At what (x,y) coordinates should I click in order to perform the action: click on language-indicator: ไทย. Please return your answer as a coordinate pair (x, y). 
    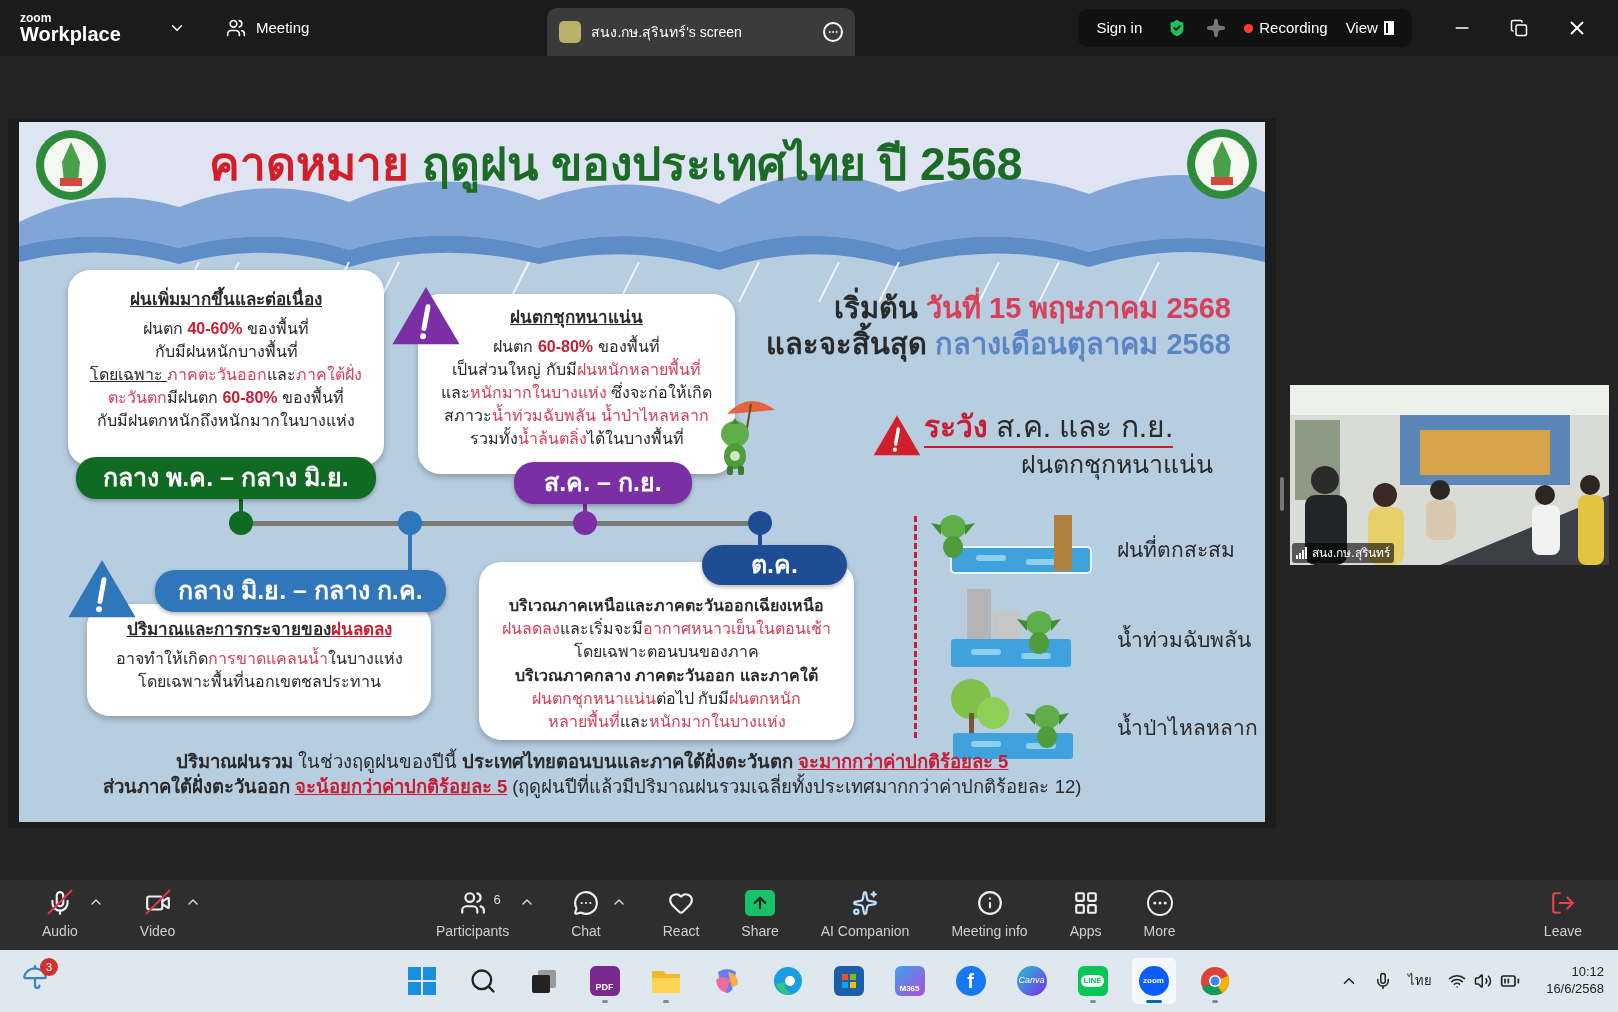
    Looking at the image, I should click on (1420, 981).